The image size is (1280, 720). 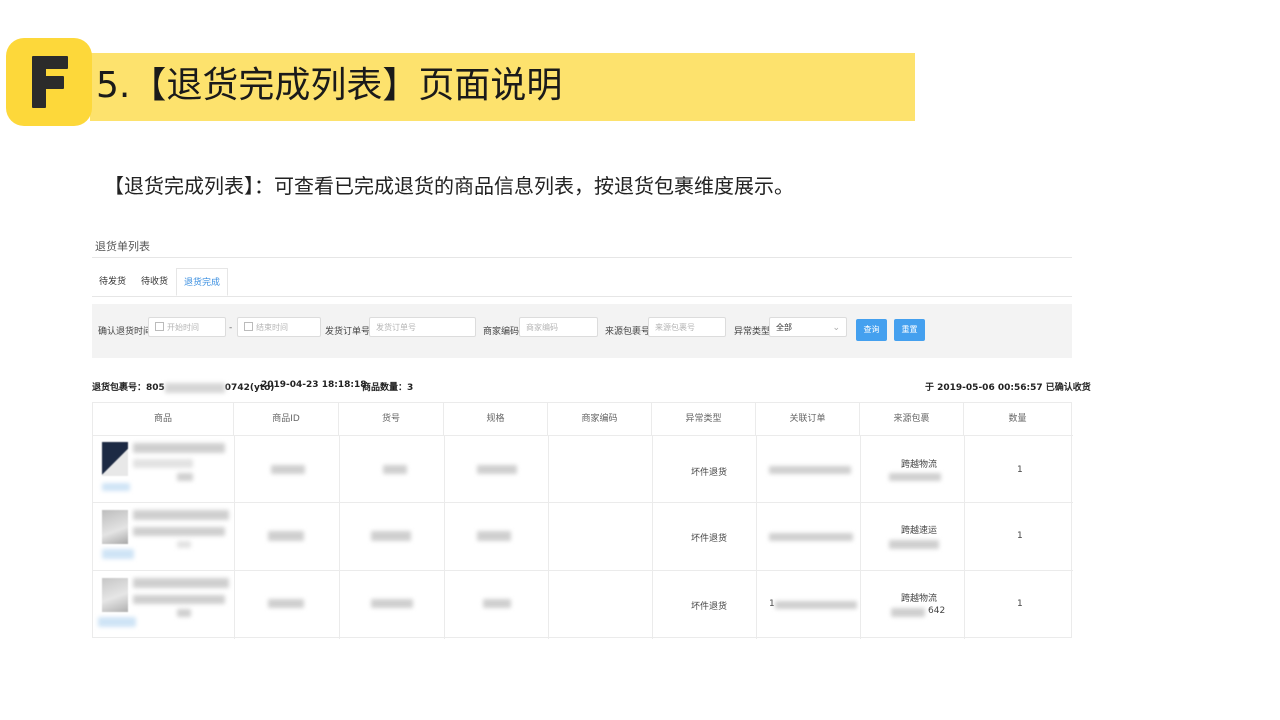 What do you see at coordinates (348, 332) in the screenshot?
I see `ship-order-label: 发货订单号` at bounding box center [348, 332].